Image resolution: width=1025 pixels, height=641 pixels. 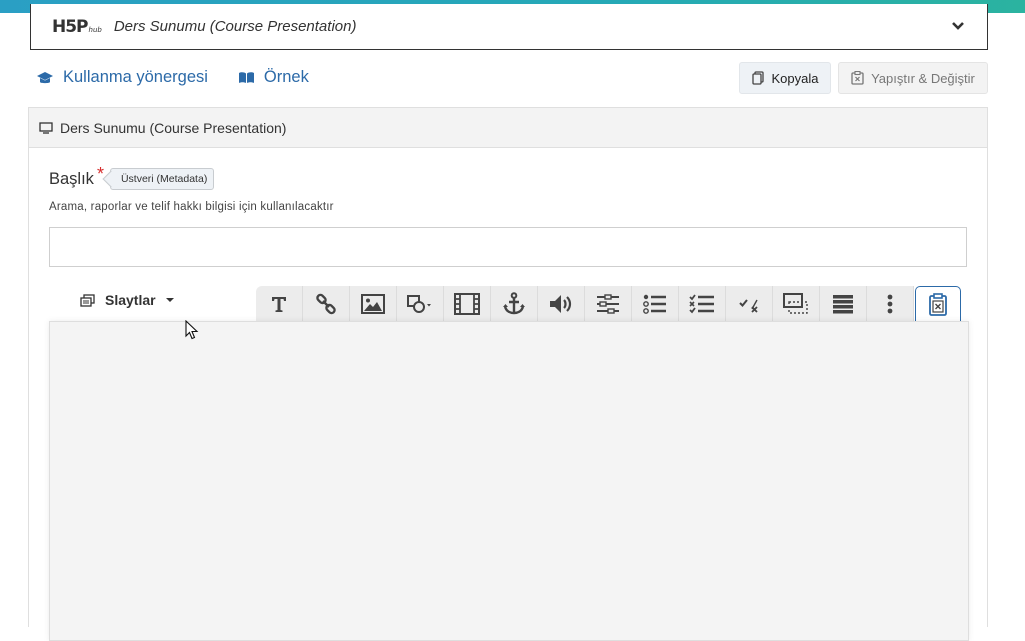 I want to click on content-type-selector: H5P hub Ders Sunumu (Course Presentation), so click(x=509, y=27).